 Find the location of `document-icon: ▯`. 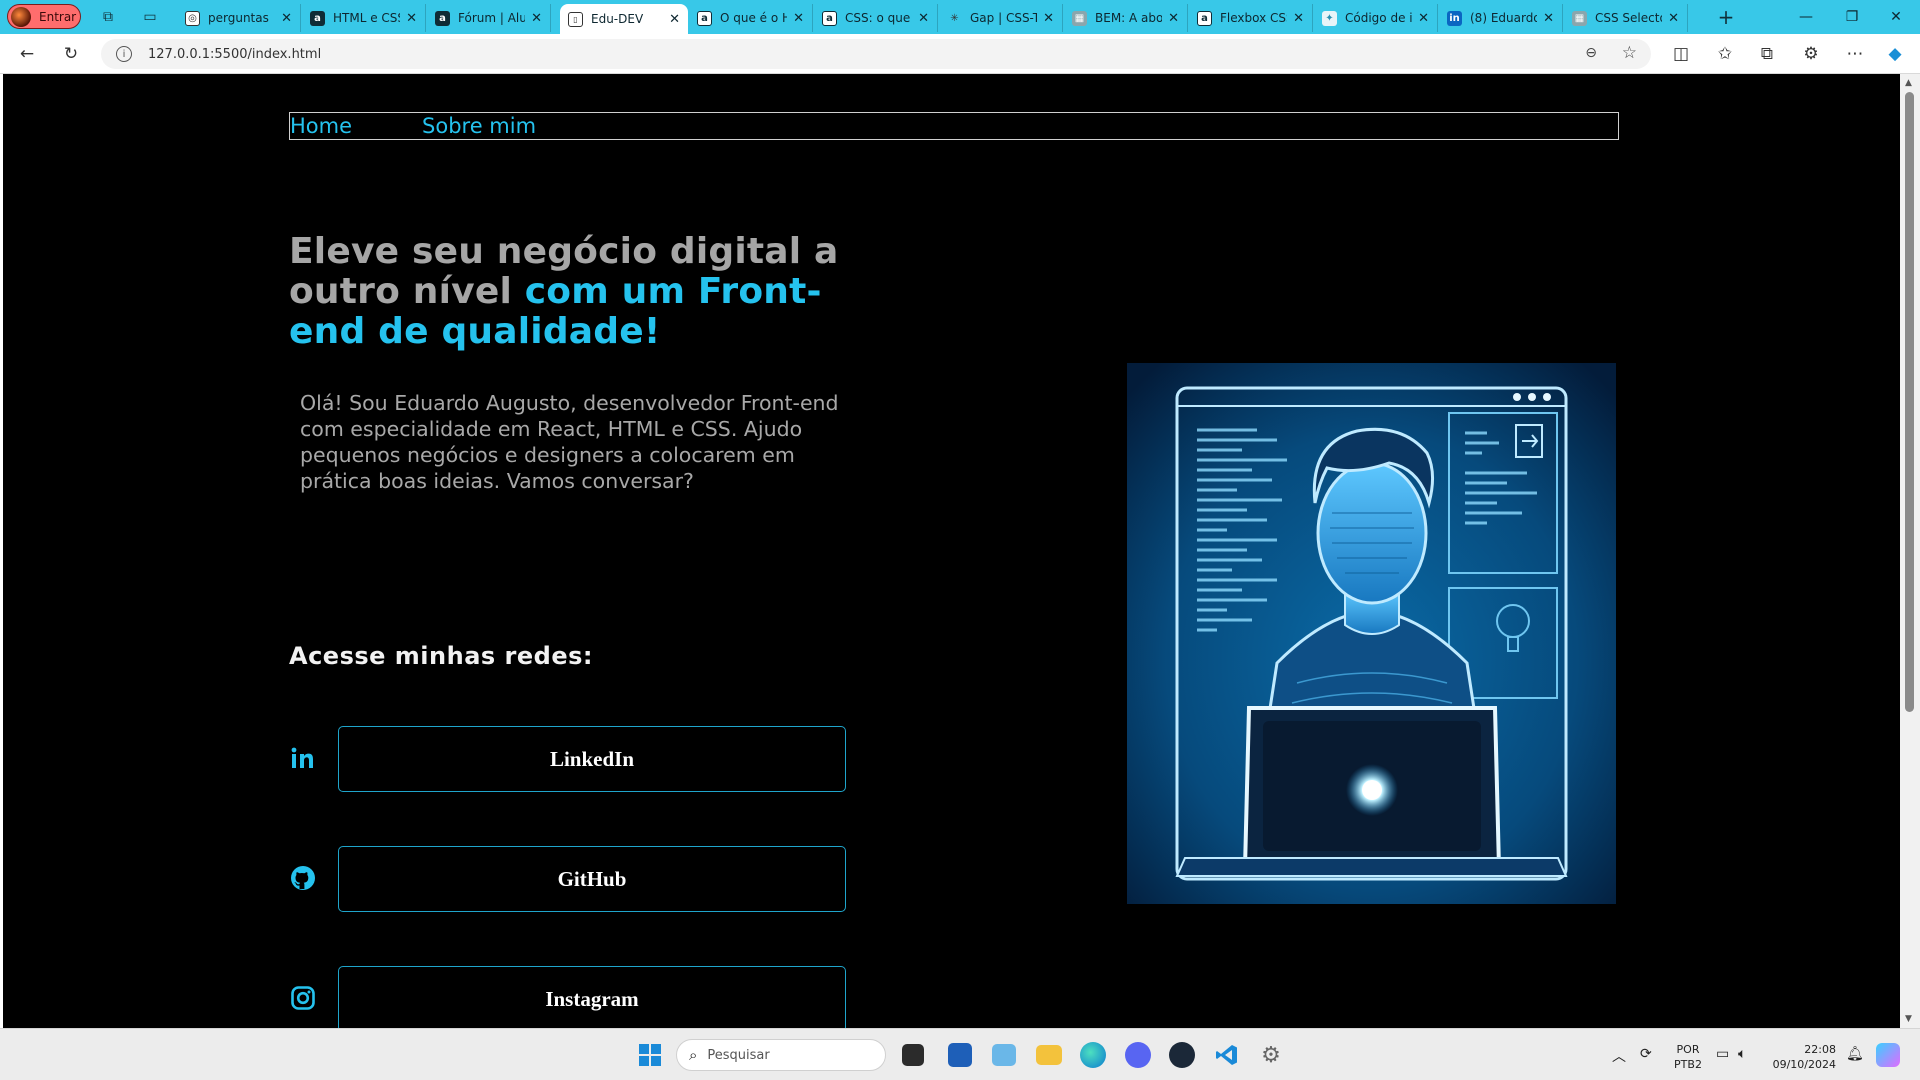

document-icon: ▯ is located at coordinates (575, 19).